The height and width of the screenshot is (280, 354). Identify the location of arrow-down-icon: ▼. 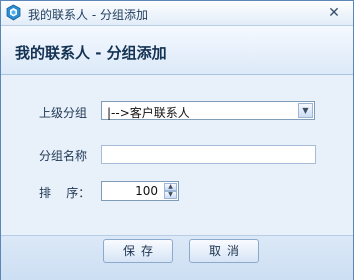
(170, 195).